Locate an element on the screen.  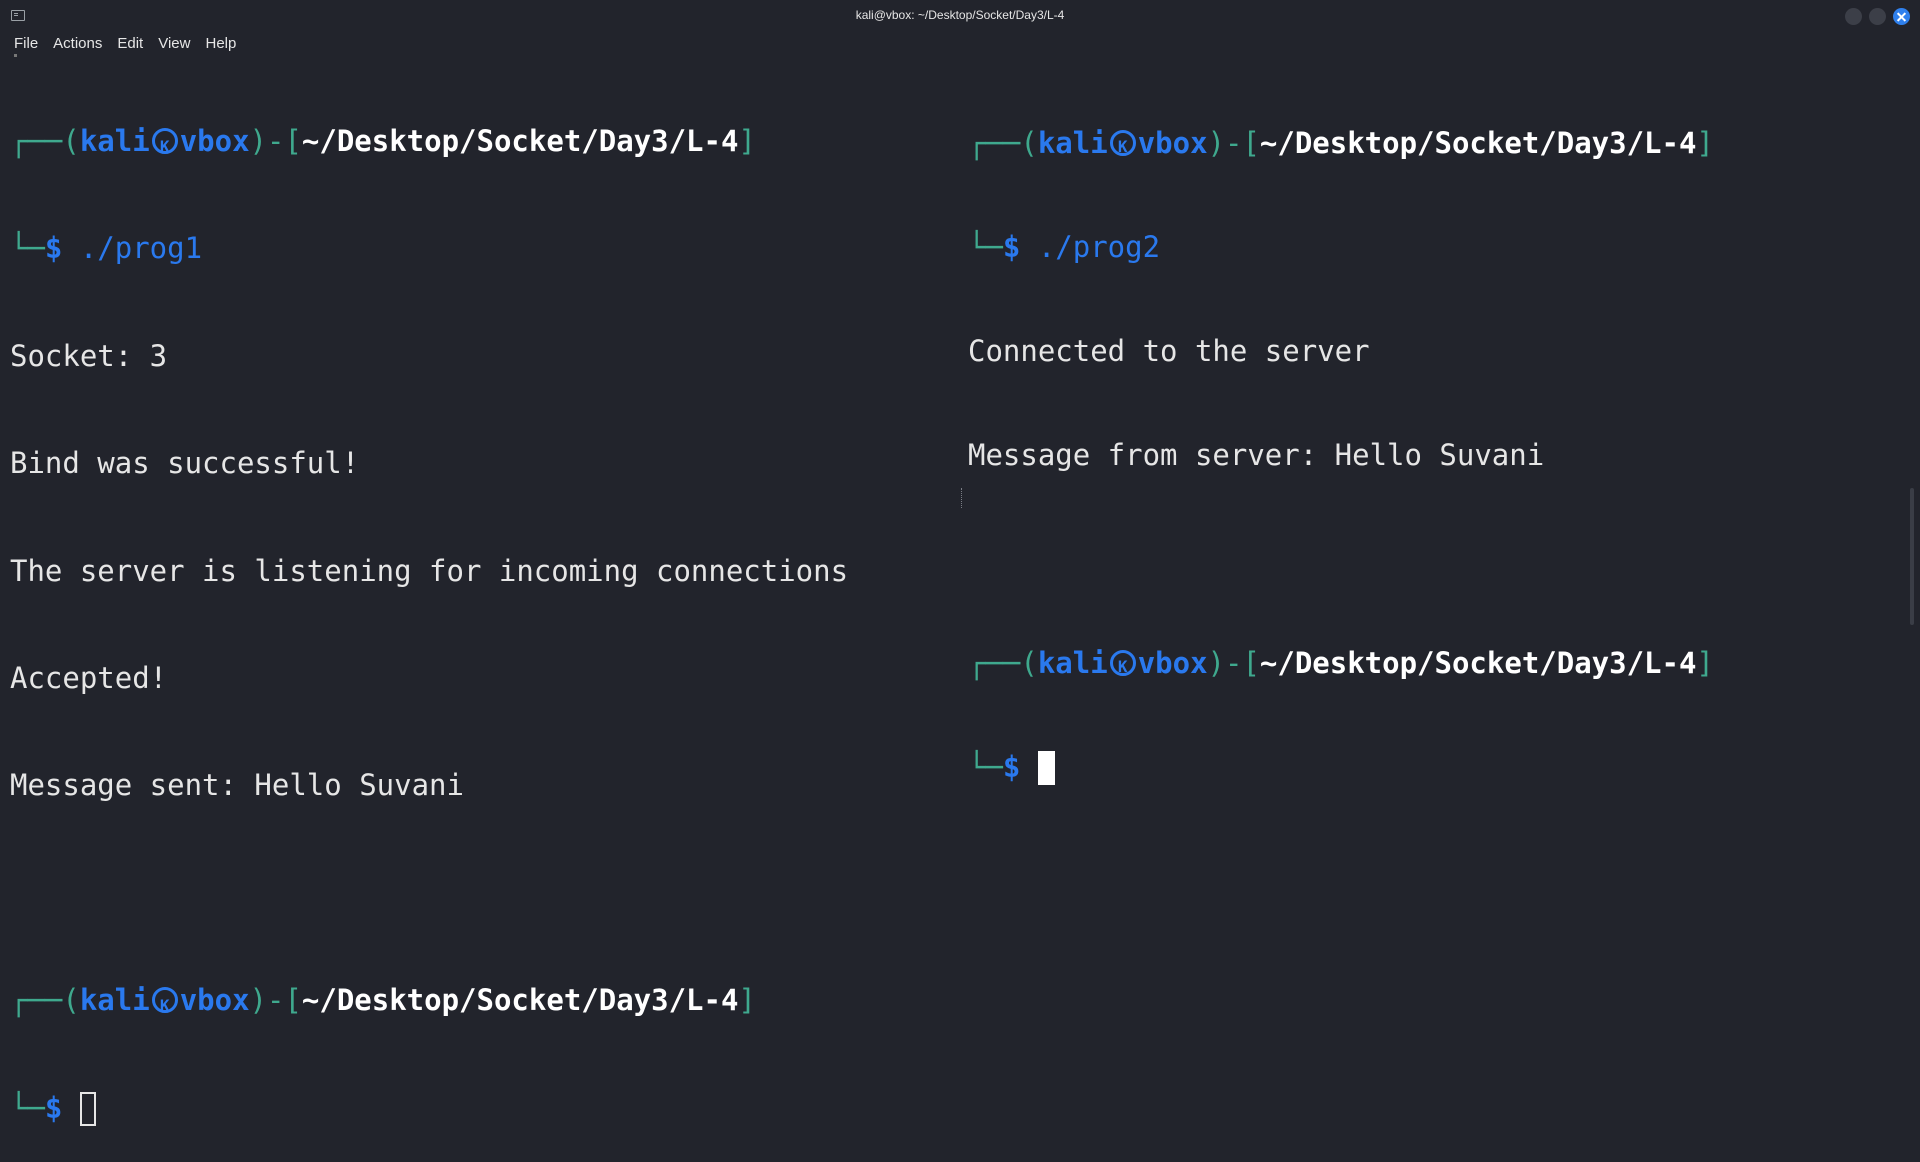
pane-divider-handle is located at coordinates (961, 498).